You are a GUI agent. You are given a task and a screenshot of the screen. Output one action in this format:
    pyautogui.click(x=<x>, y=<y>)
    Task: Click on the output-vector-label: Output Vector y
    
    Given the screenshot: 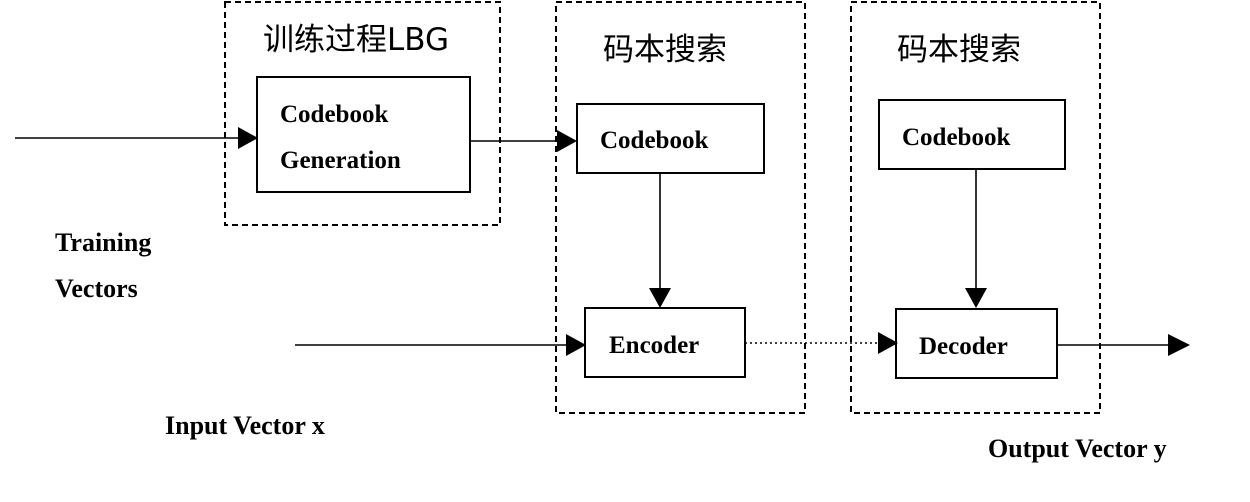 What is the action you would take?
    pyautogui.click(x=1077, y=448)
    